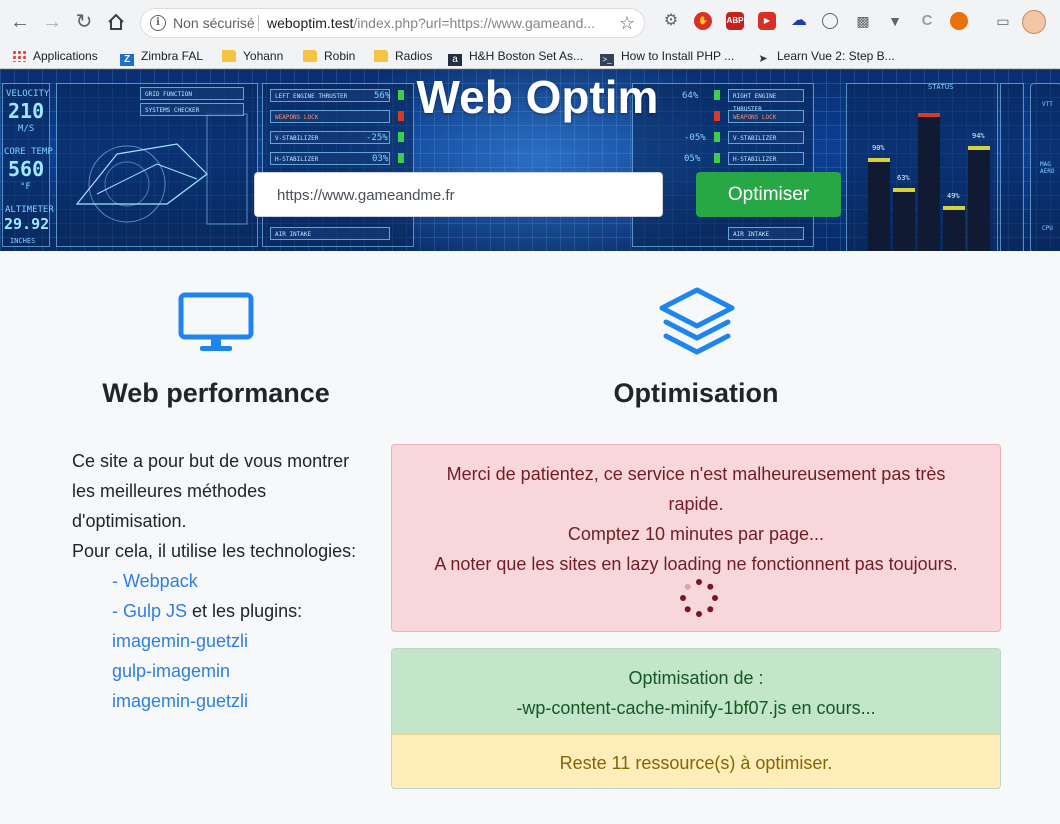  What do you see at coordinates (258, 23) in the screenshot?
I see `omnibox-separator` at bounding box center [258, 23].